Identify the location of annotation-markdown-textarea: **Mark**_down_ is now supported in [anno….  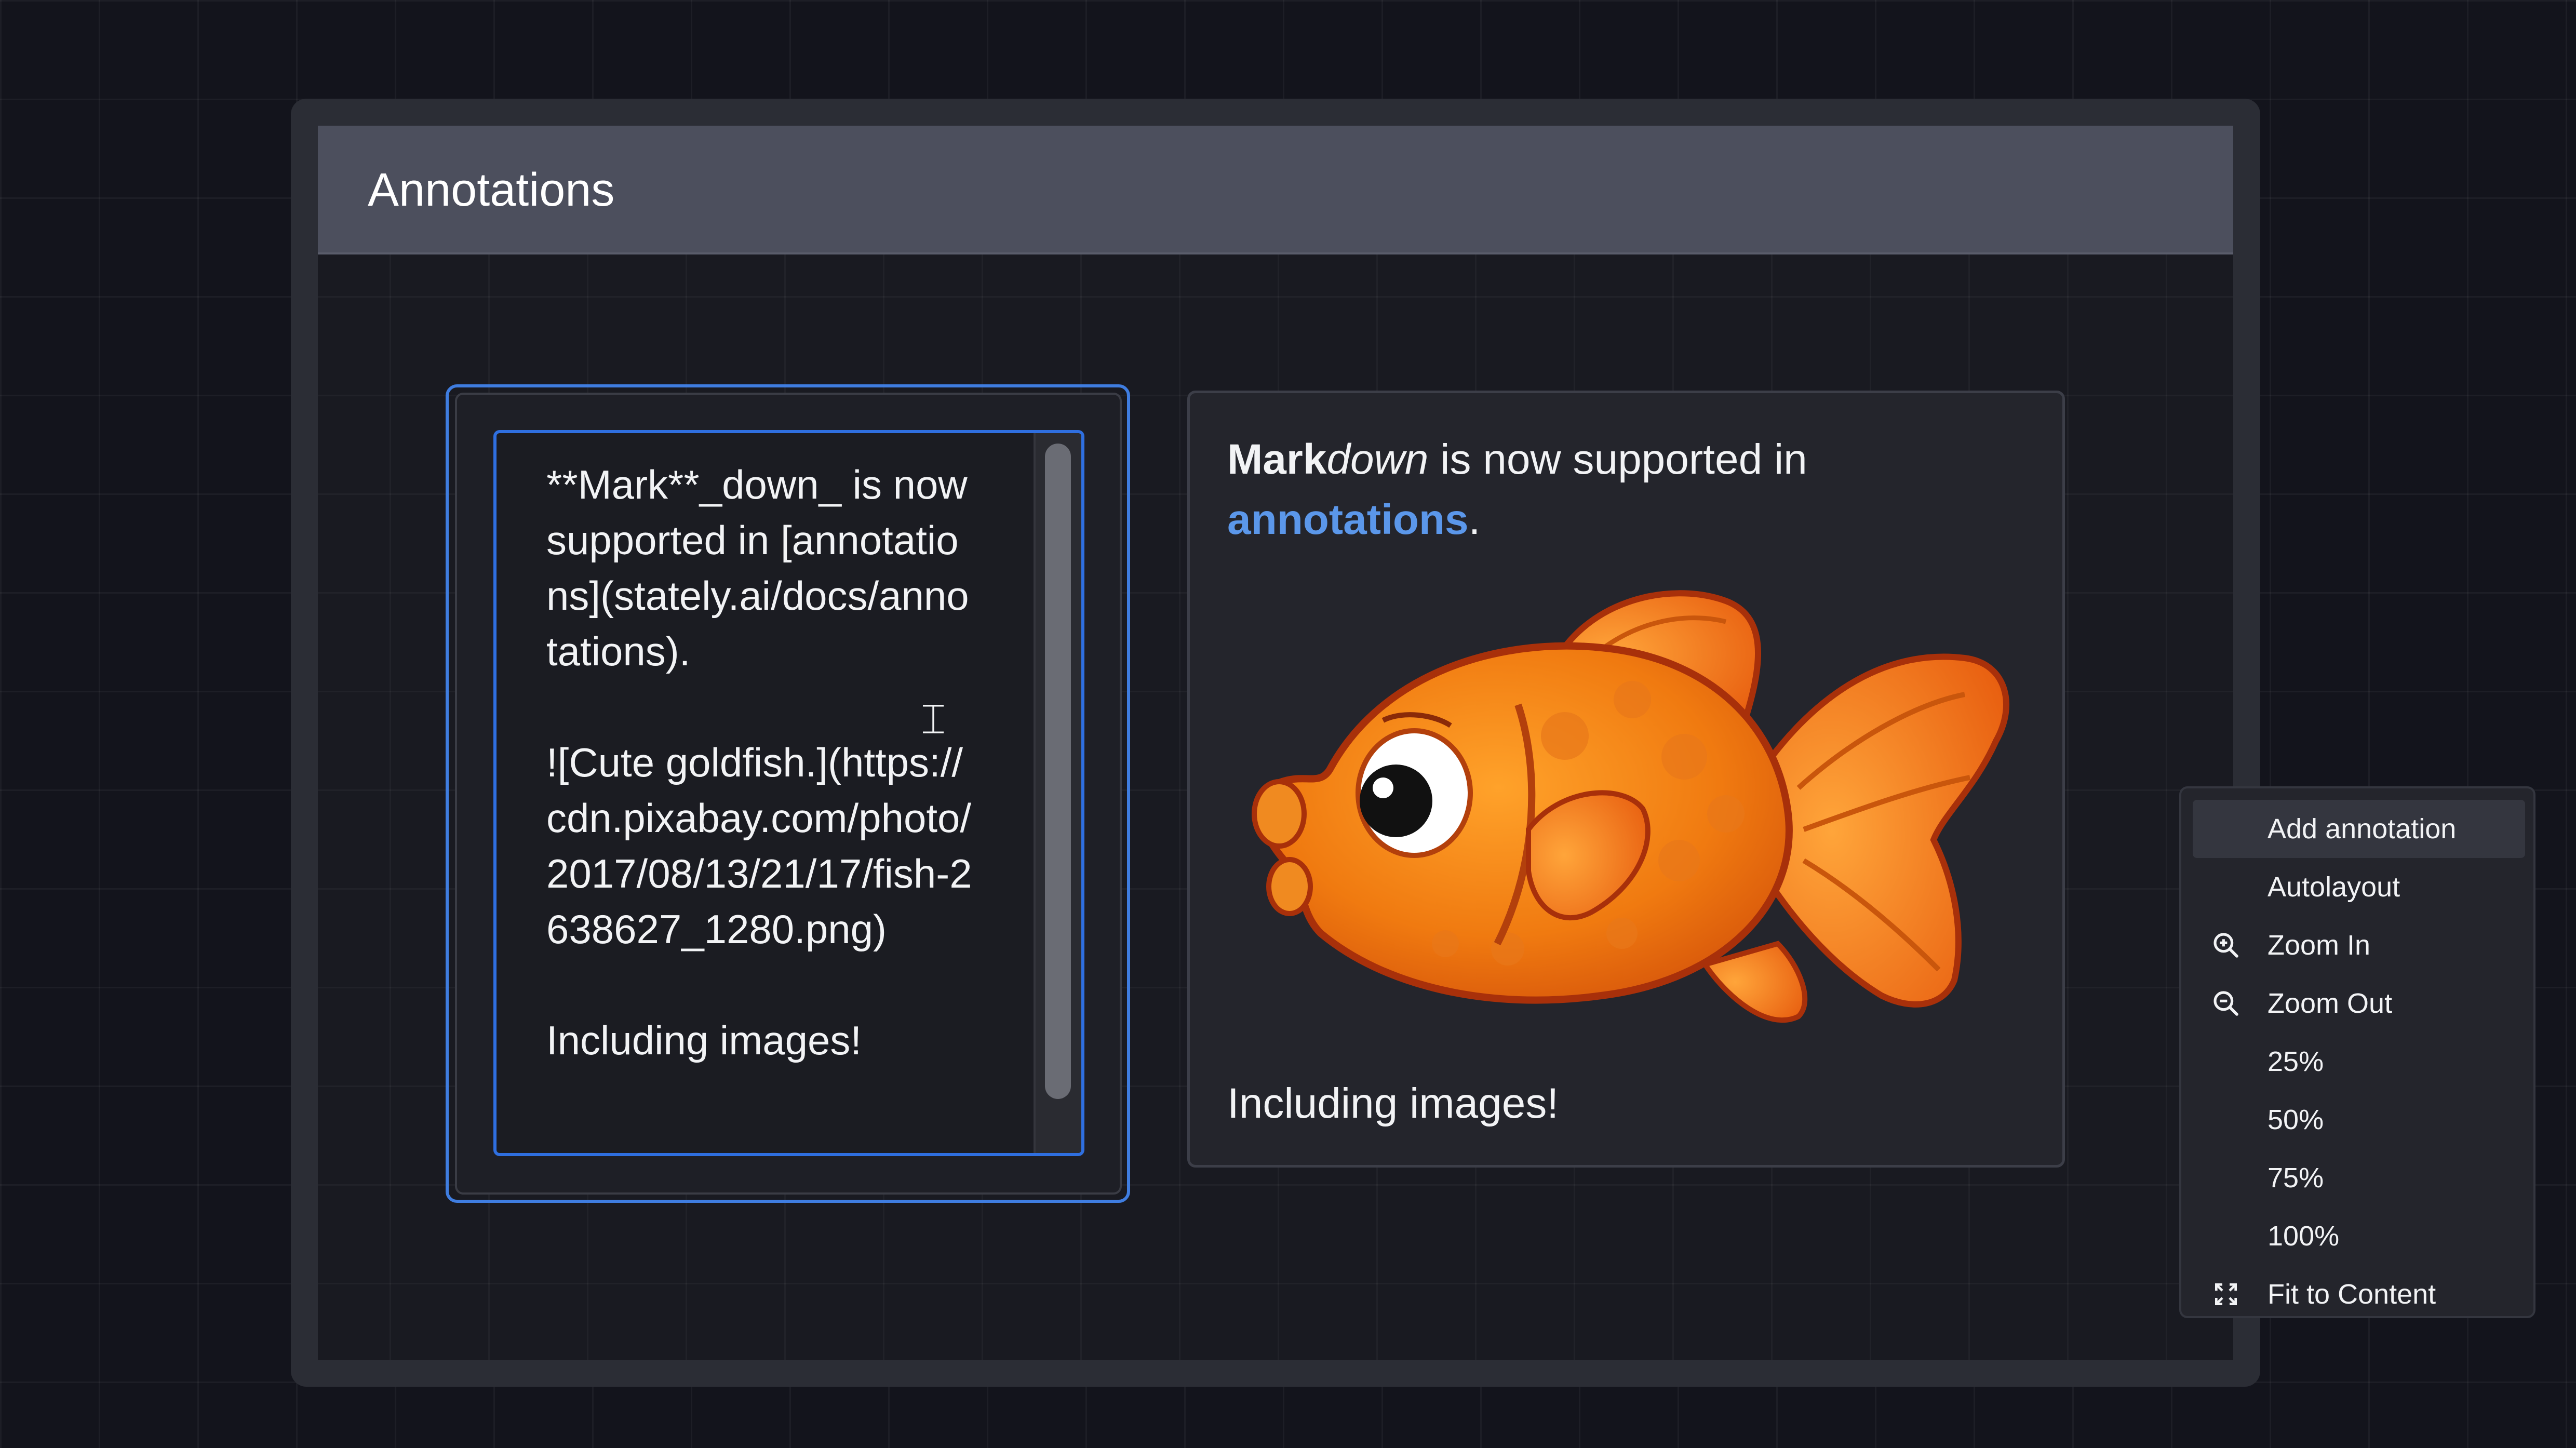
(789, 793).